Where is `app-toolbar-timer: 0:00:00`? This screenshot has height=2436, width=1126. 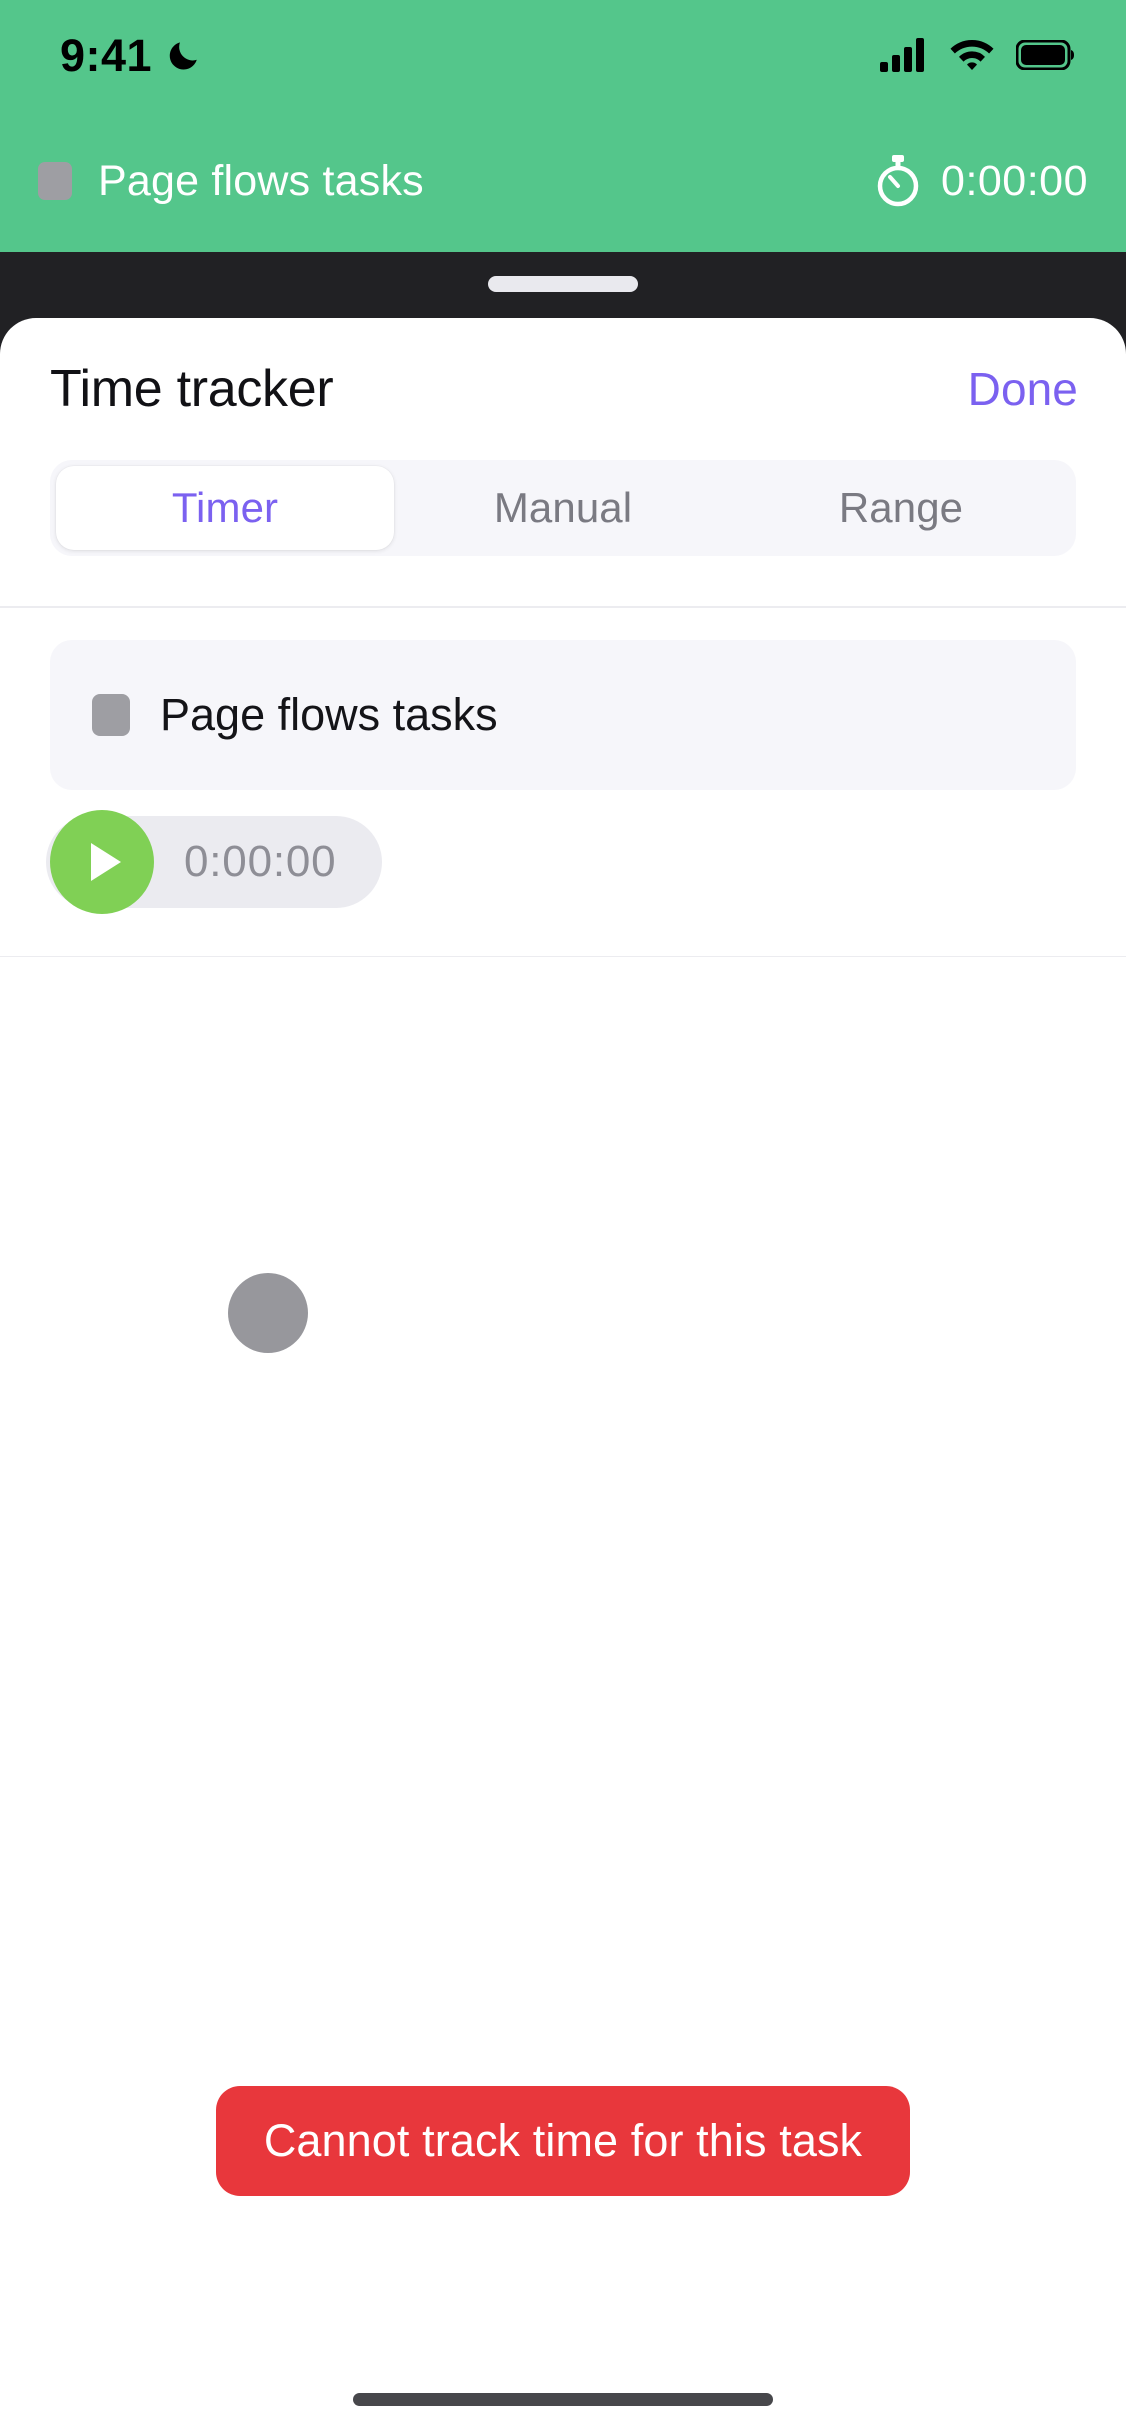 app-toolbar-timer: 0:00:00 is located at coordinates (981, 181).